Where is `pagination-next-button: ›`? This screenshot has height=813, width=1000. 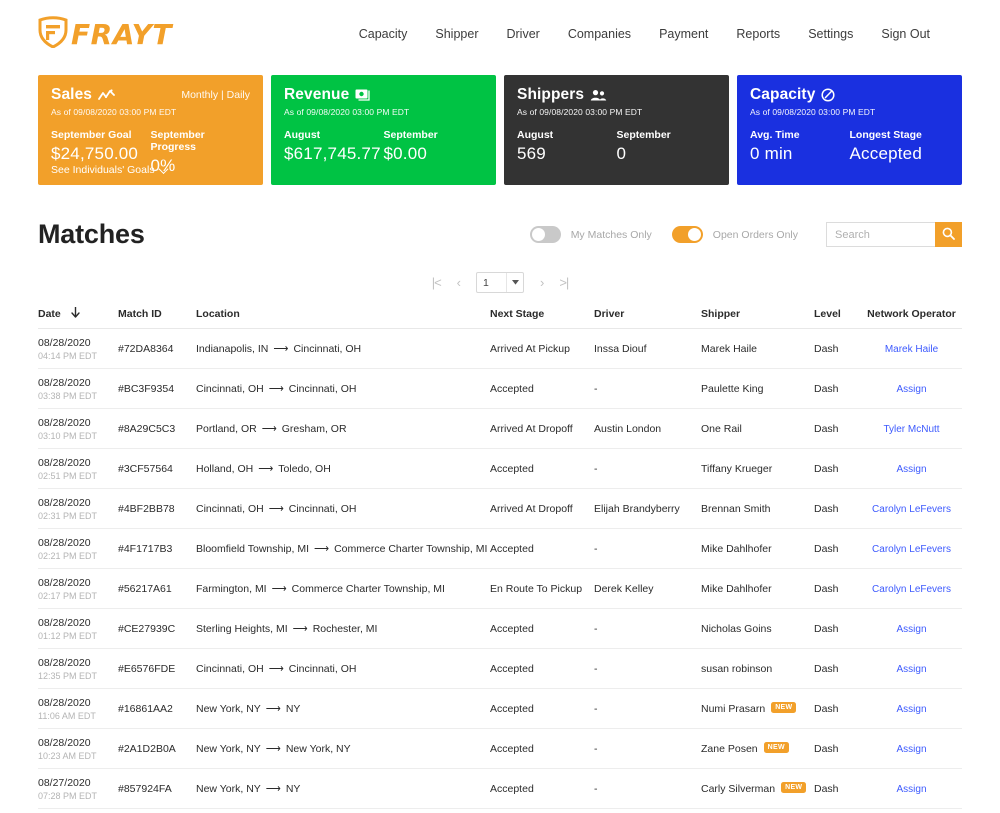 pagination-next-button: › is located at coordinates (542, 282).